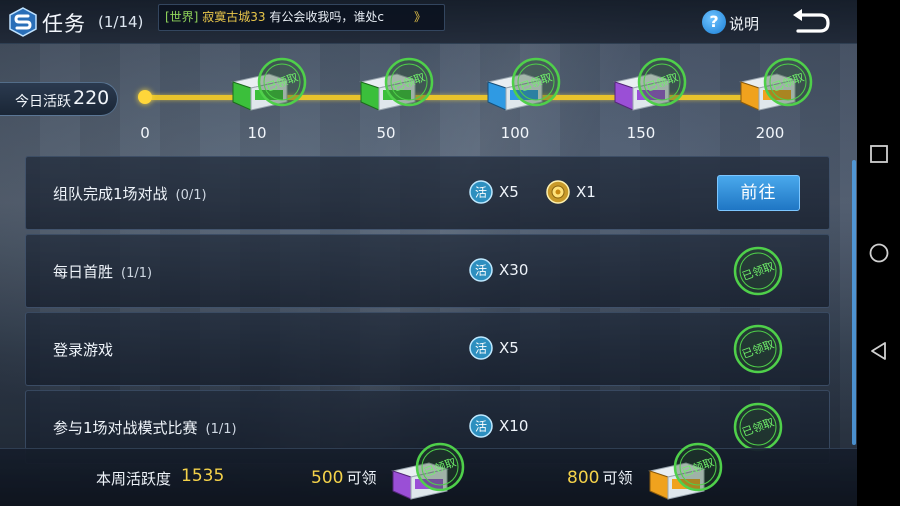 The height and width of the screenshot is (506, 900). I want to click on milestone-label: 10, so click(257, 133).